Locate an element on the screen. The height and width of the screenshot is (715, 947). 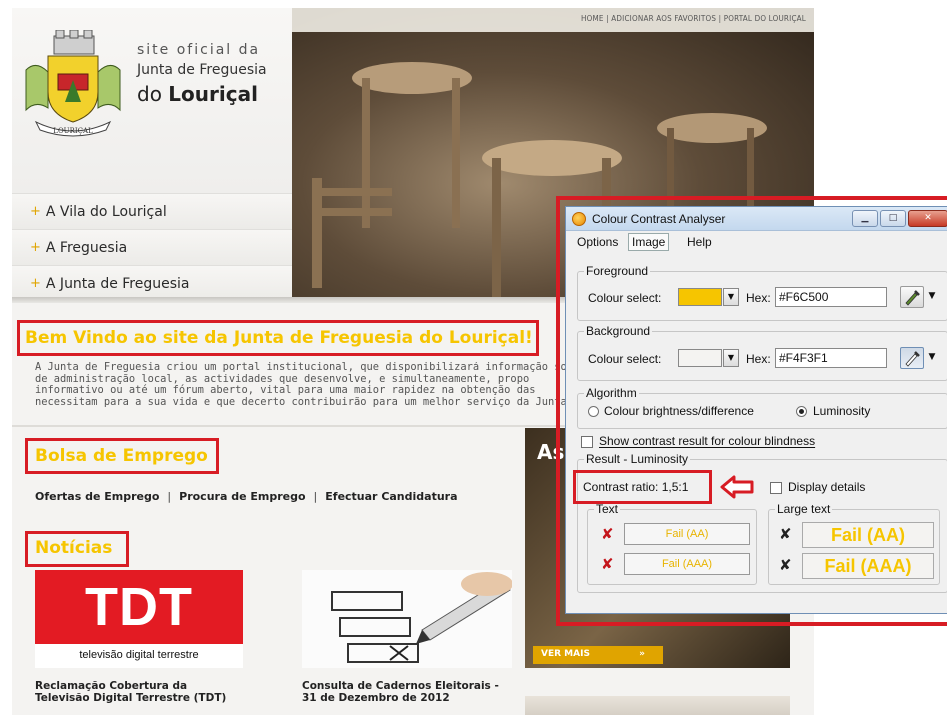
nav-item-freguesia: + A Freguesia is located at coordinates (152, 247).